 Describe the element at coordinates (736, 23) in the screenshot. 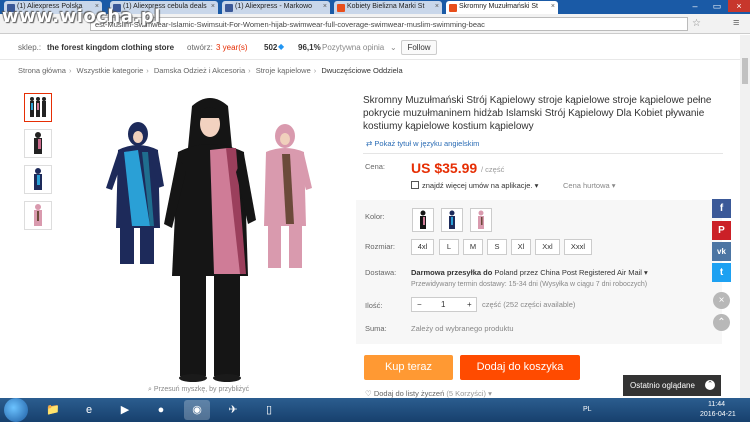

I see `menu-icon: ≡` at that location.